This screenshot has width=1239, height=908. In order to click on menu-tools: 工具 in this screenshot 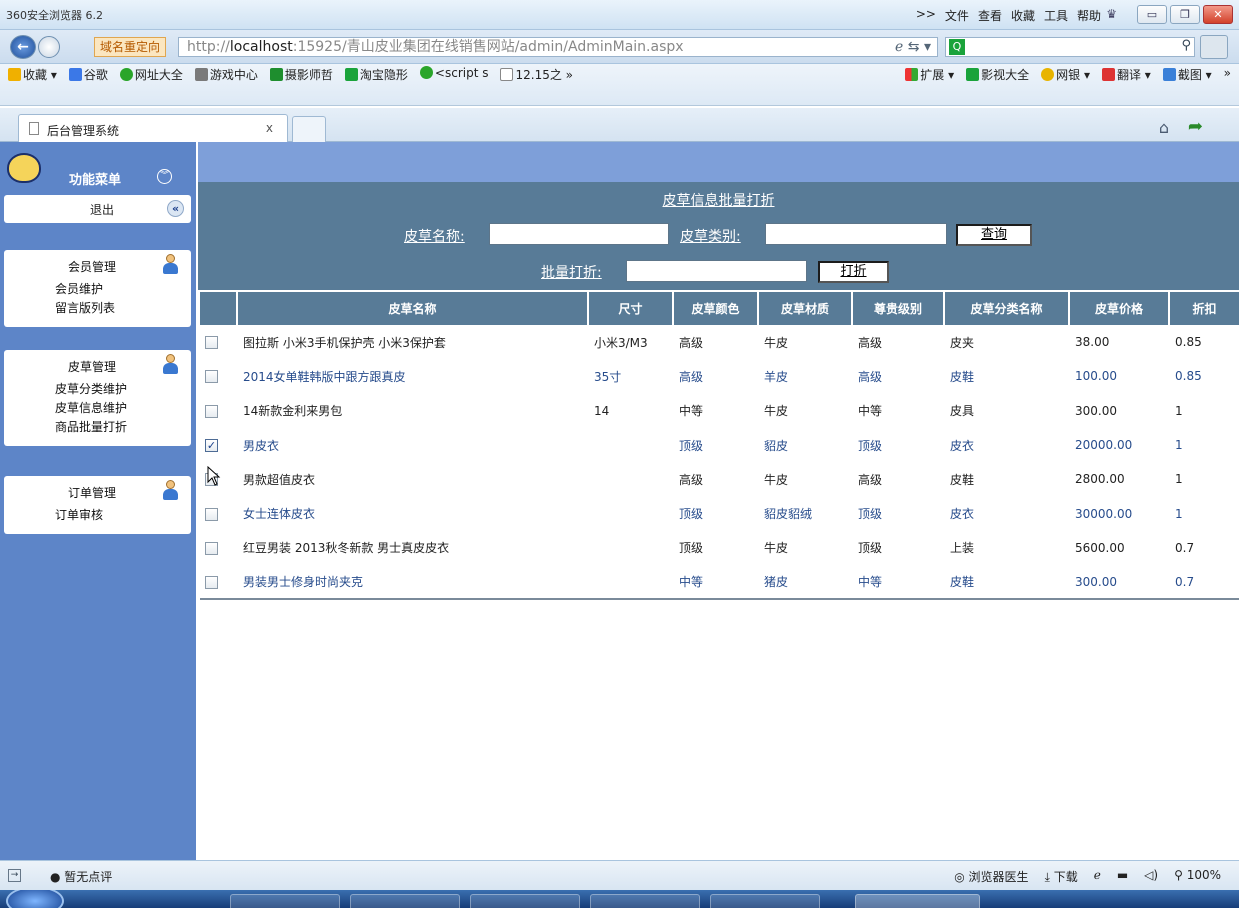, I will do `click(1056, 15)`.